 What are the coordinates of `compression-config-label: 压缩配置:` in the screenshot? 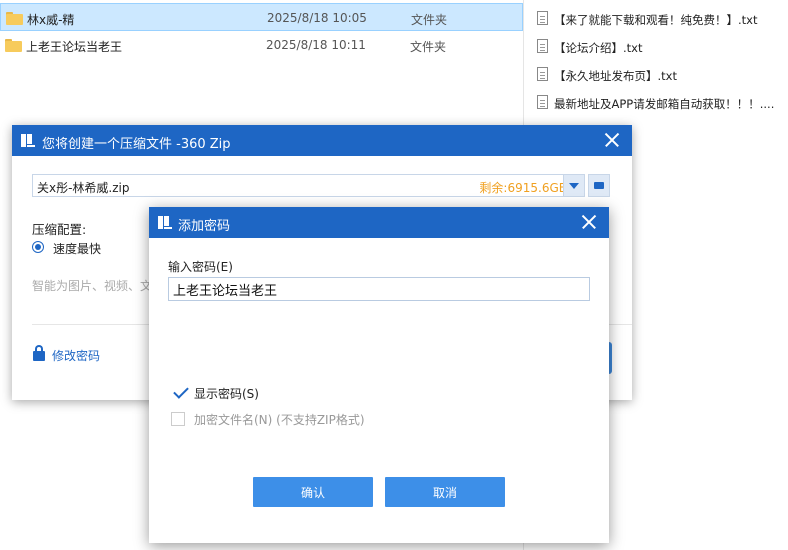 It's located at (59, 229).